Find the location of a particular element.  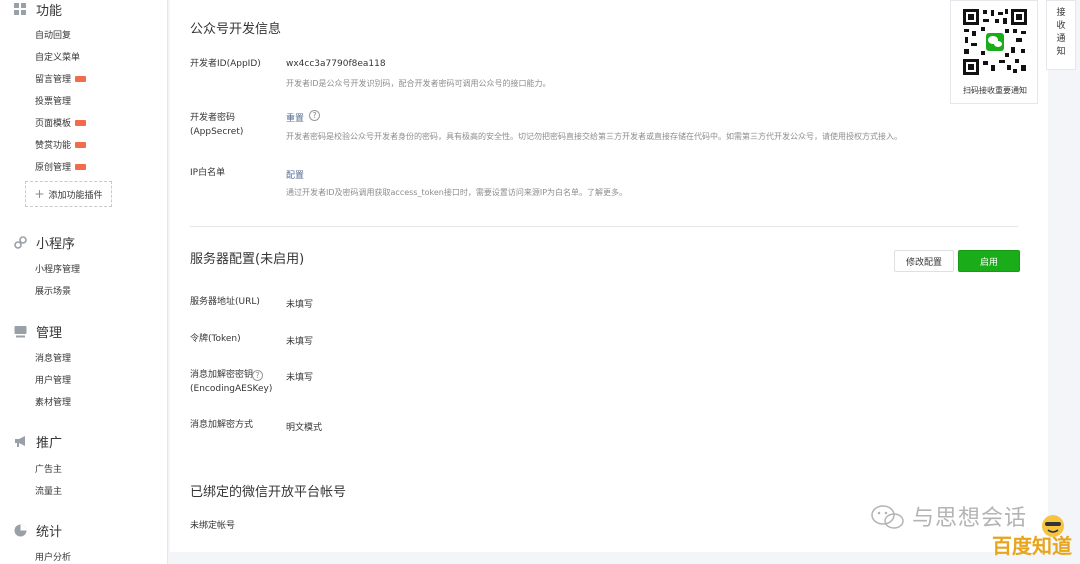

token-value: 未填写 is located at coordinates (300, 342).